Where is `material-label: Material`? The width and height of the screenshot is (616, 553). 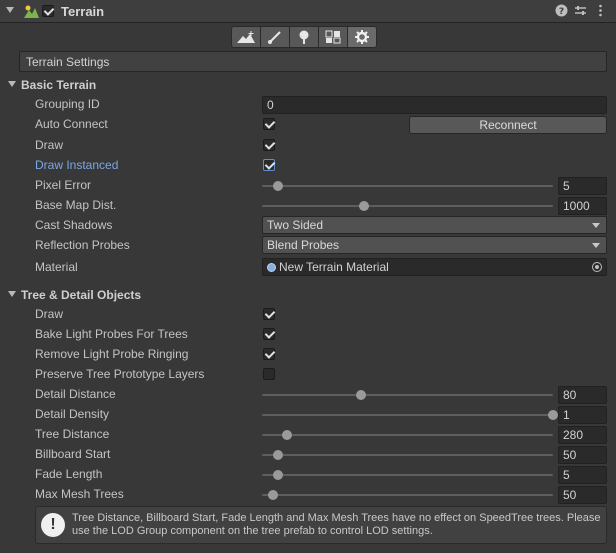
material-label: Material is located at coordinates (56, 267).